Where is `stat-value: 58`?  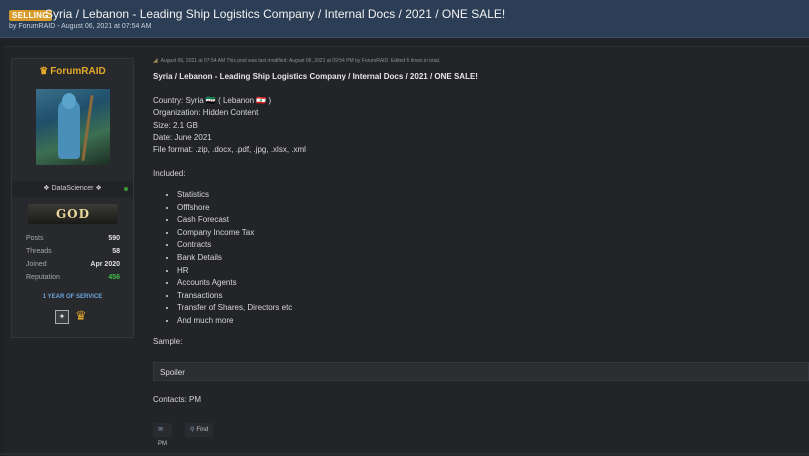
stat-value: 58 is located at coordinates (116, 251).